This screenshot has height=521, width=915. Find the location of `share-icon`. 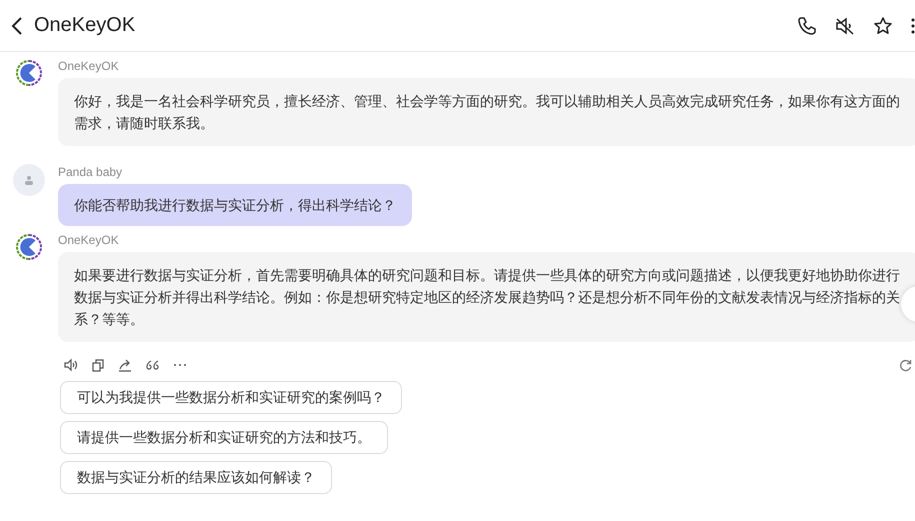

share-icon is located at coordinates (125, 365).